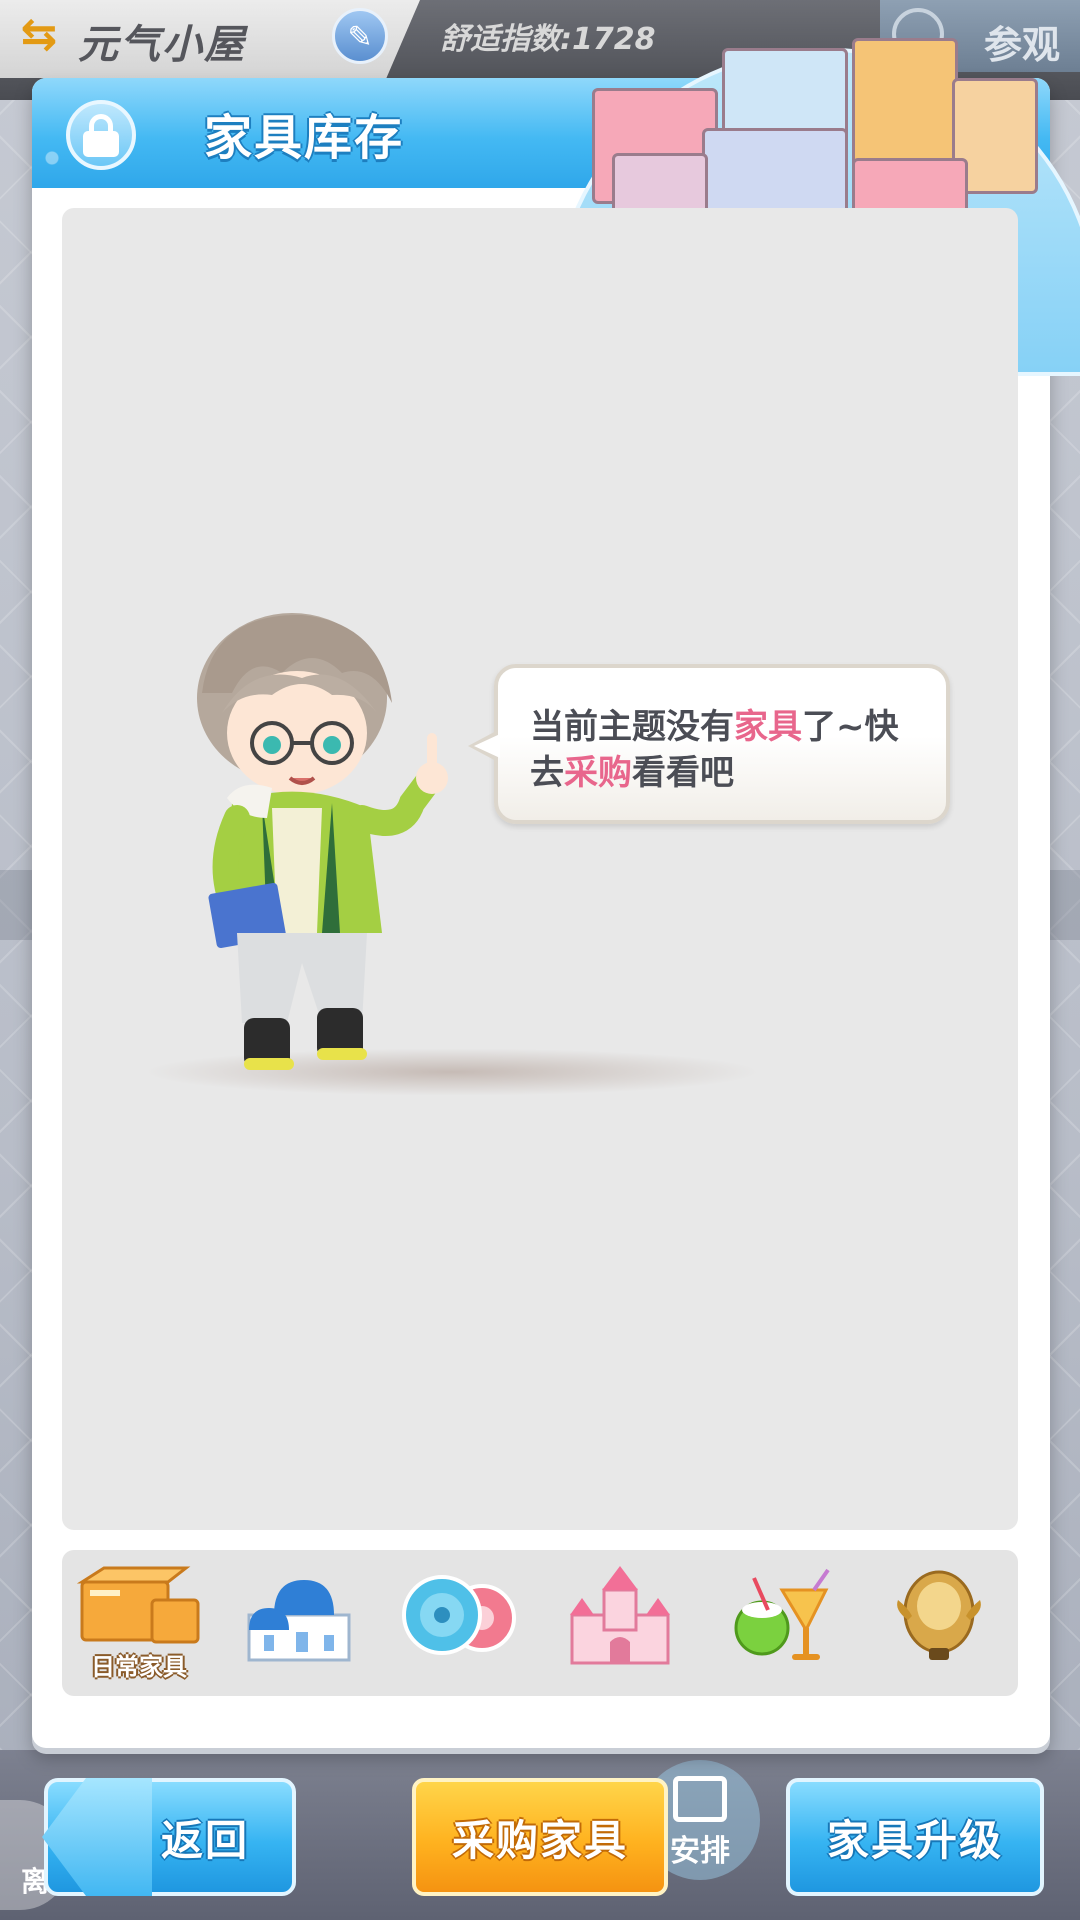 This screenshot has width=1080, height=1920. I want to click on speech-bubble: 当前主题没有家具了~快去采购看看吧, so click(709, 744).